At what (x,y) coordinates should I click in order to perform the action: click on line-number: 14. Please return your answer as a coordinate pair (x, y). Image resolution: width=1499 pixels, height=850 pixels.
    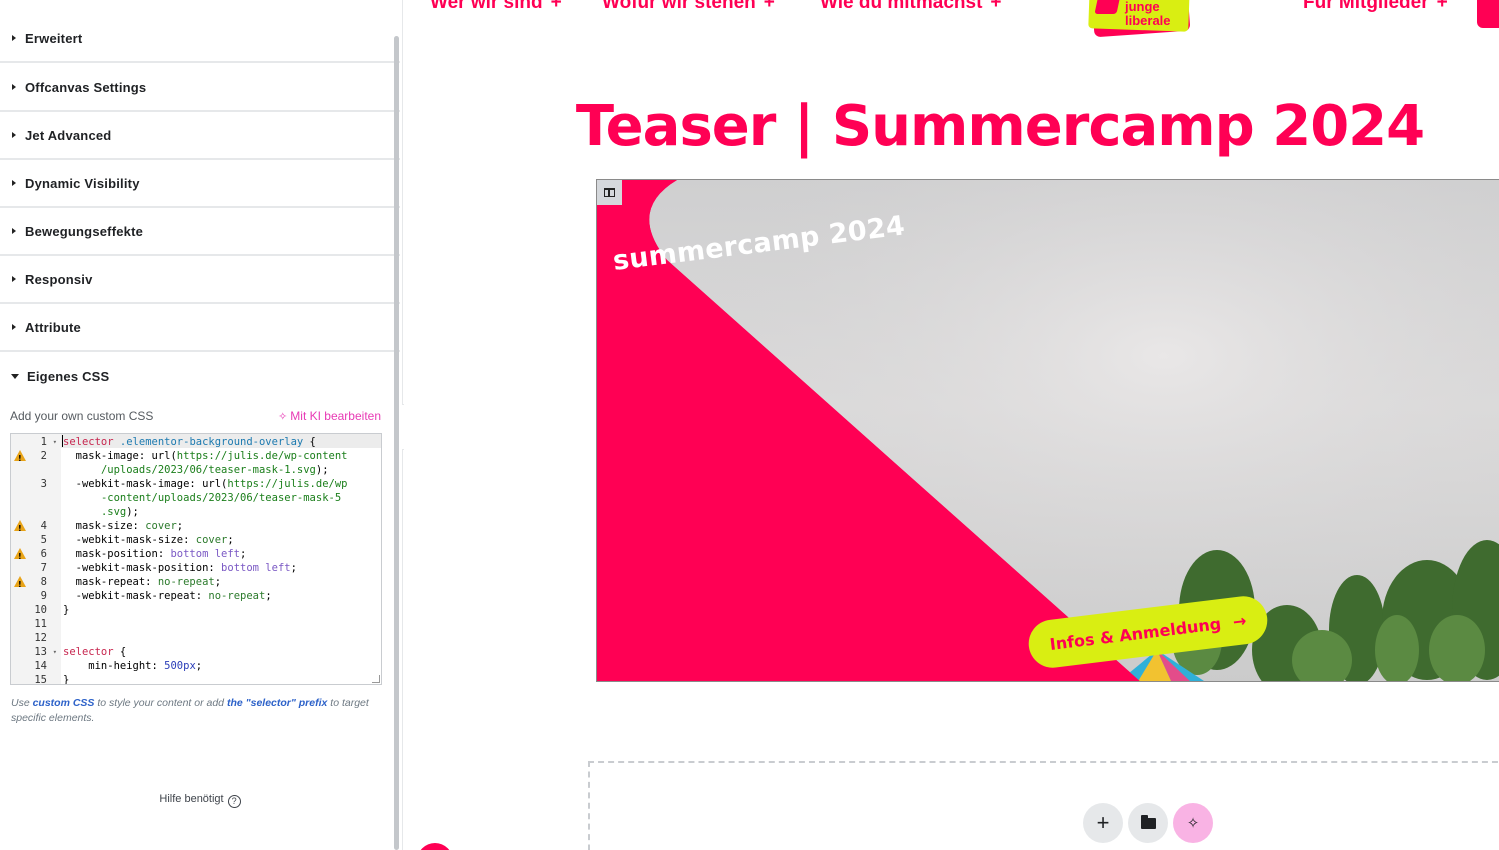
    Looking at the image, I should click on (36, 666).